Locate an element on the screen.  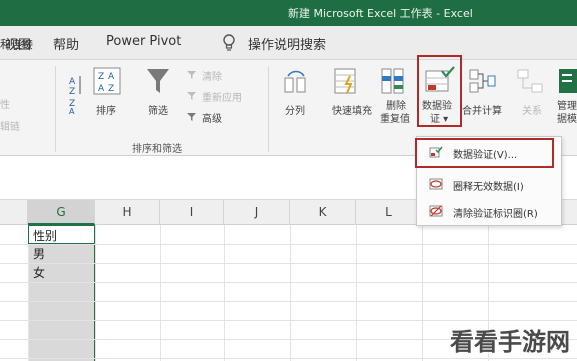
cell-g1: 性别 is located at coordinates (45, 235).